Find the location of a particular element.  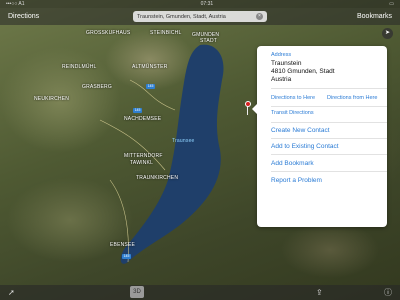

address-line-city: 4810 Gmunden, Stadt is located at coordinates (303, 71).